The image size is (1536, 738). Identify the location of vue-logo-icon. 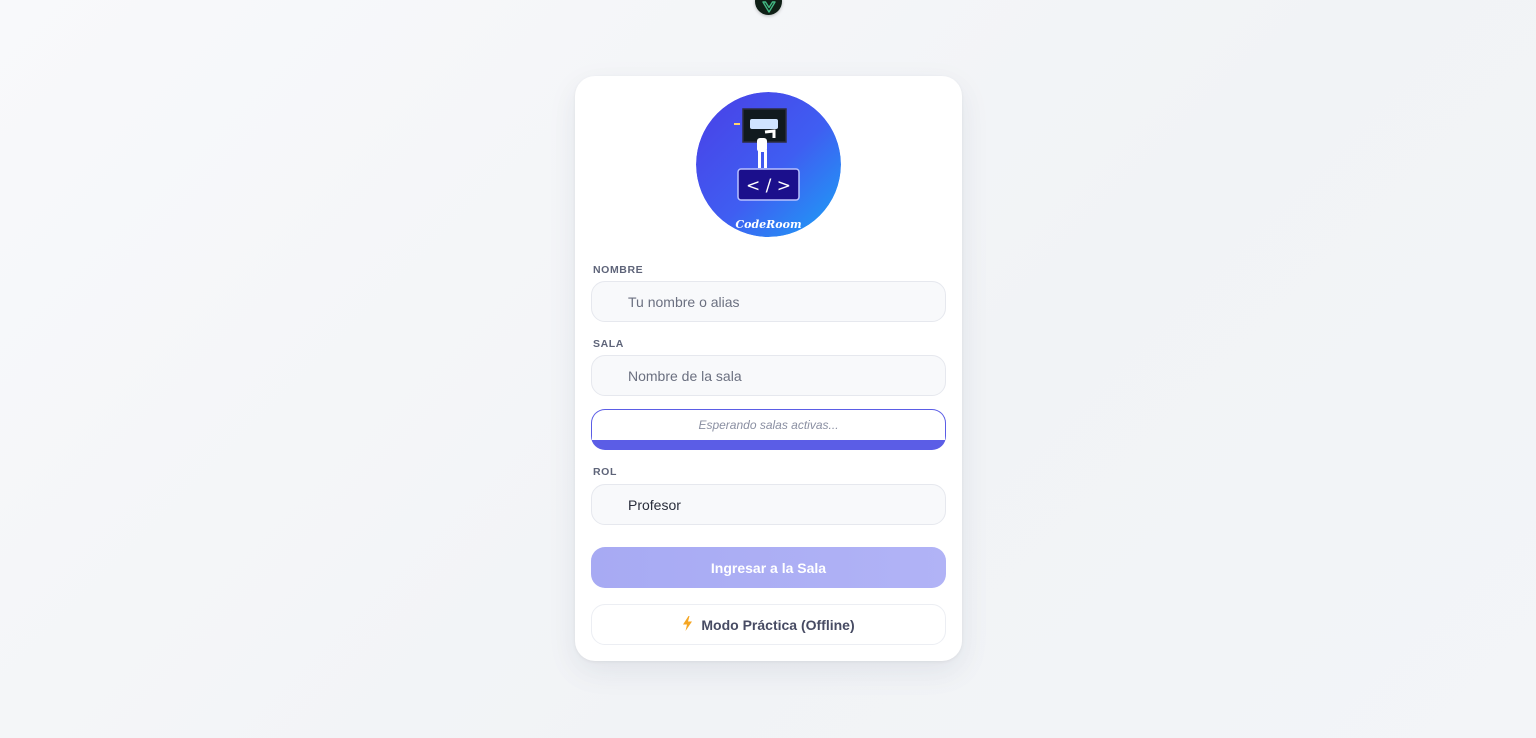
(768, 7).